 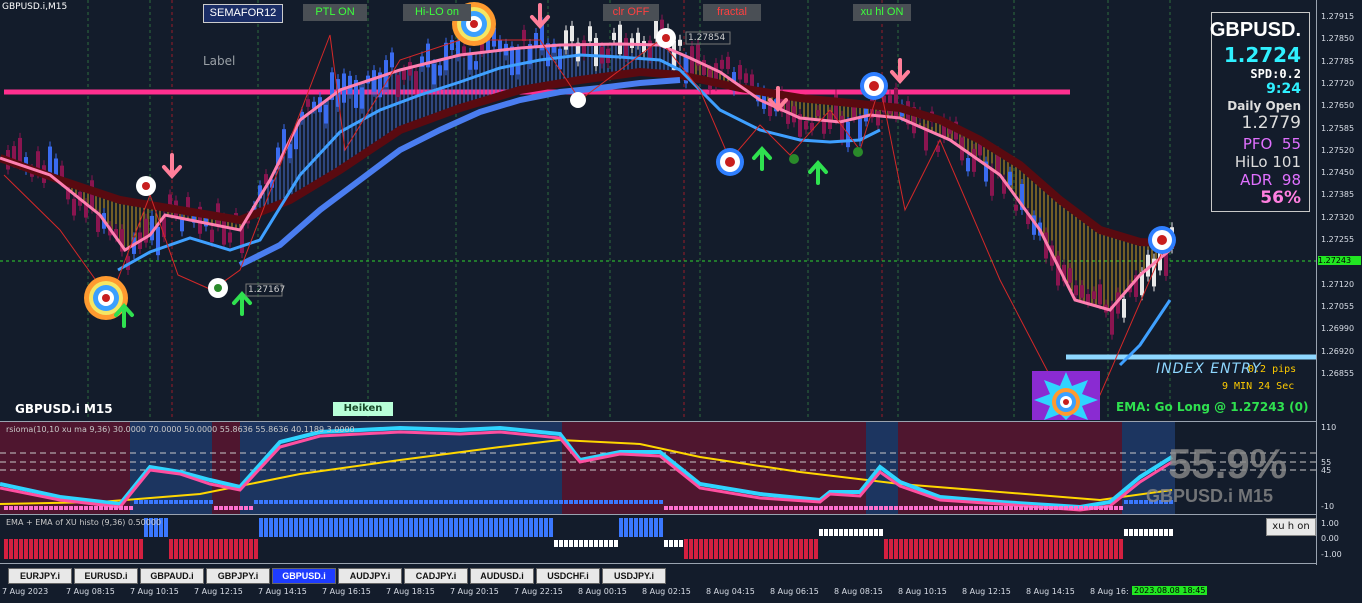 I want to click on rsioma-canvas, so click(x=658, y=468).